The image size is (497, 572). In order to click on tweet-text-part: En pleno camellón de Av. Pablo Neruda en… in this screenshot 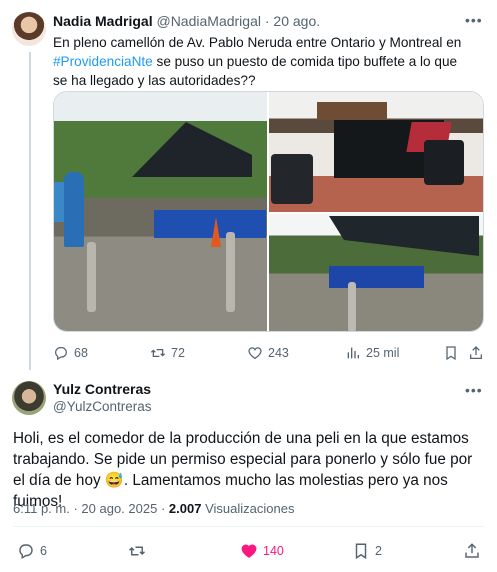, I will do `click(257, 42)`.